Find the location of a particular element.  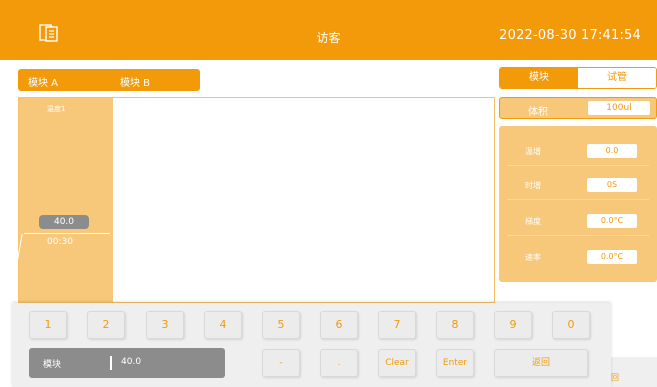

key-8: 8 is located at coordinates (455, 325).